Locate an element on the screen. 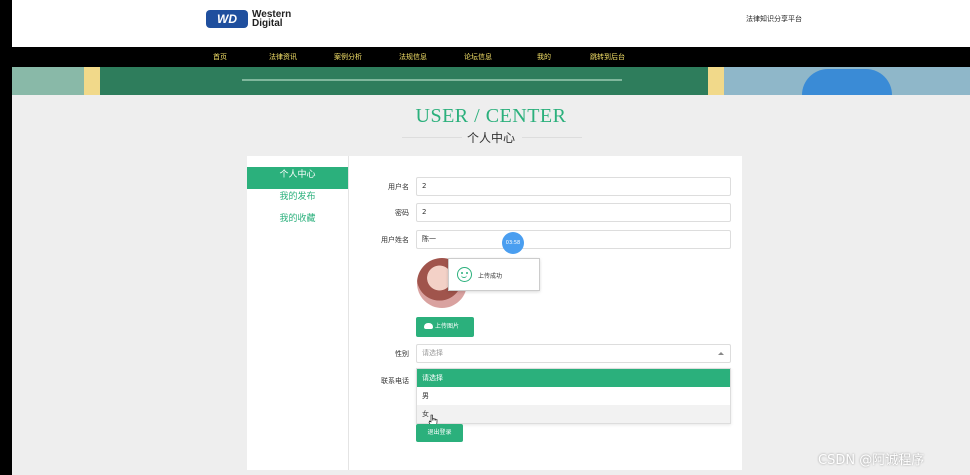  gender-label: 性别 is located at coordinates (402, 354).